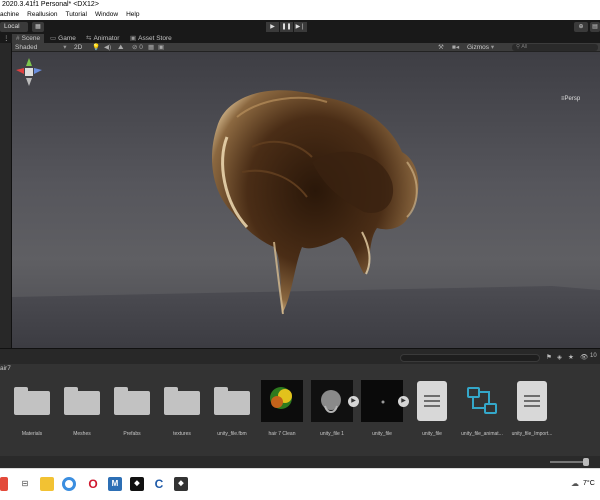 The height and width of the screenshot is (500, 600). I want to click on effects-icon: ⛰, so click(120, 47).